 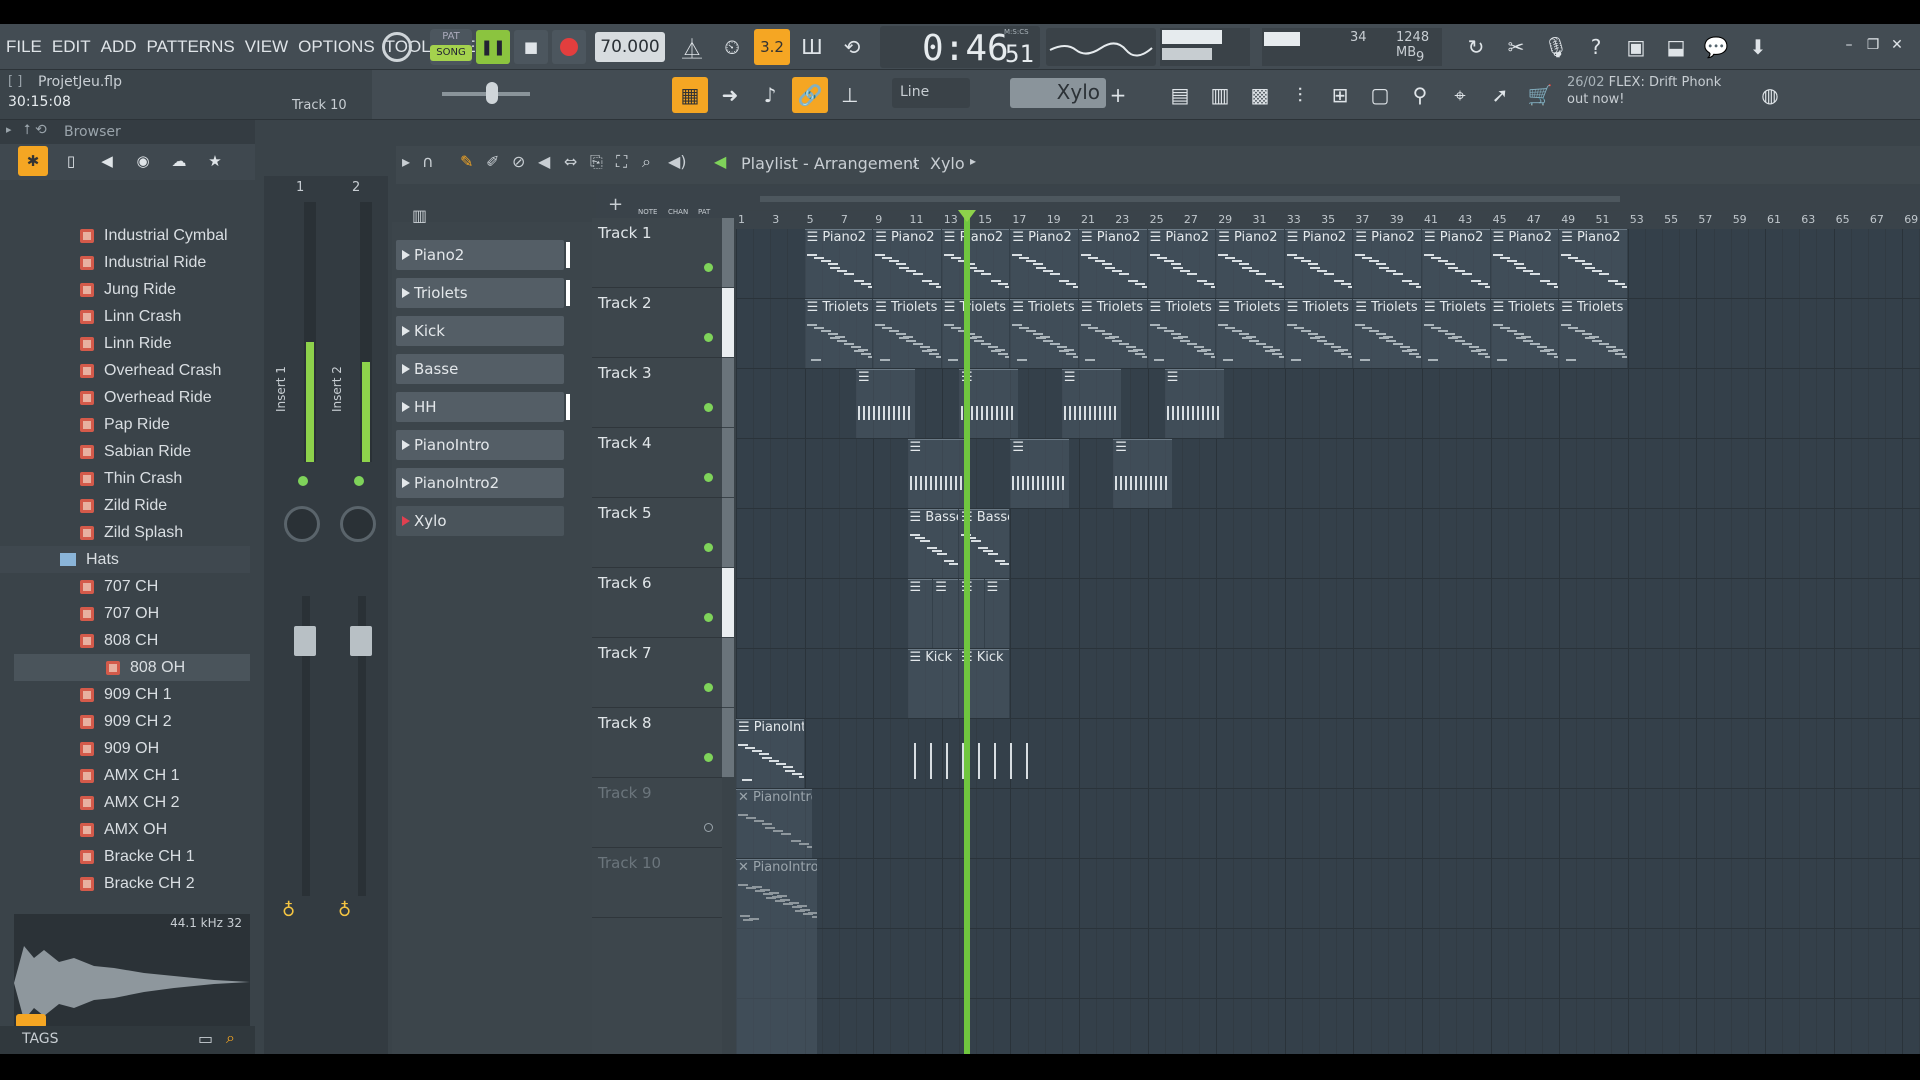 I want to click on list-item: Linn Crash, so click(x=125, y=316).